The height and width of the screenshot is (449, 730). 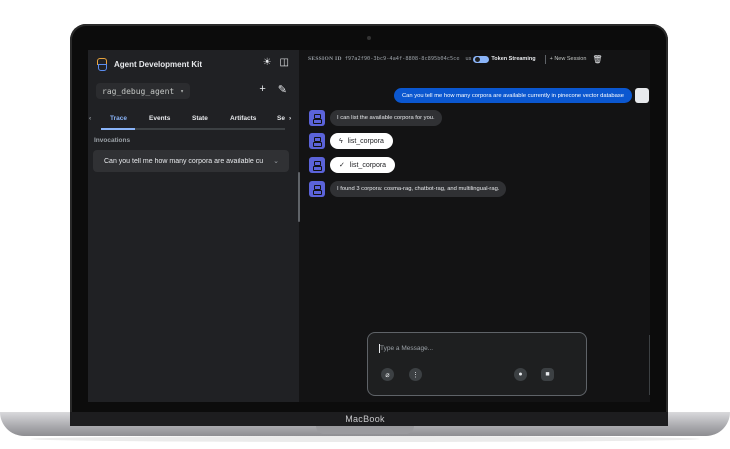 I want to click on token-streaming-toggle, so click(x=481, y=59).